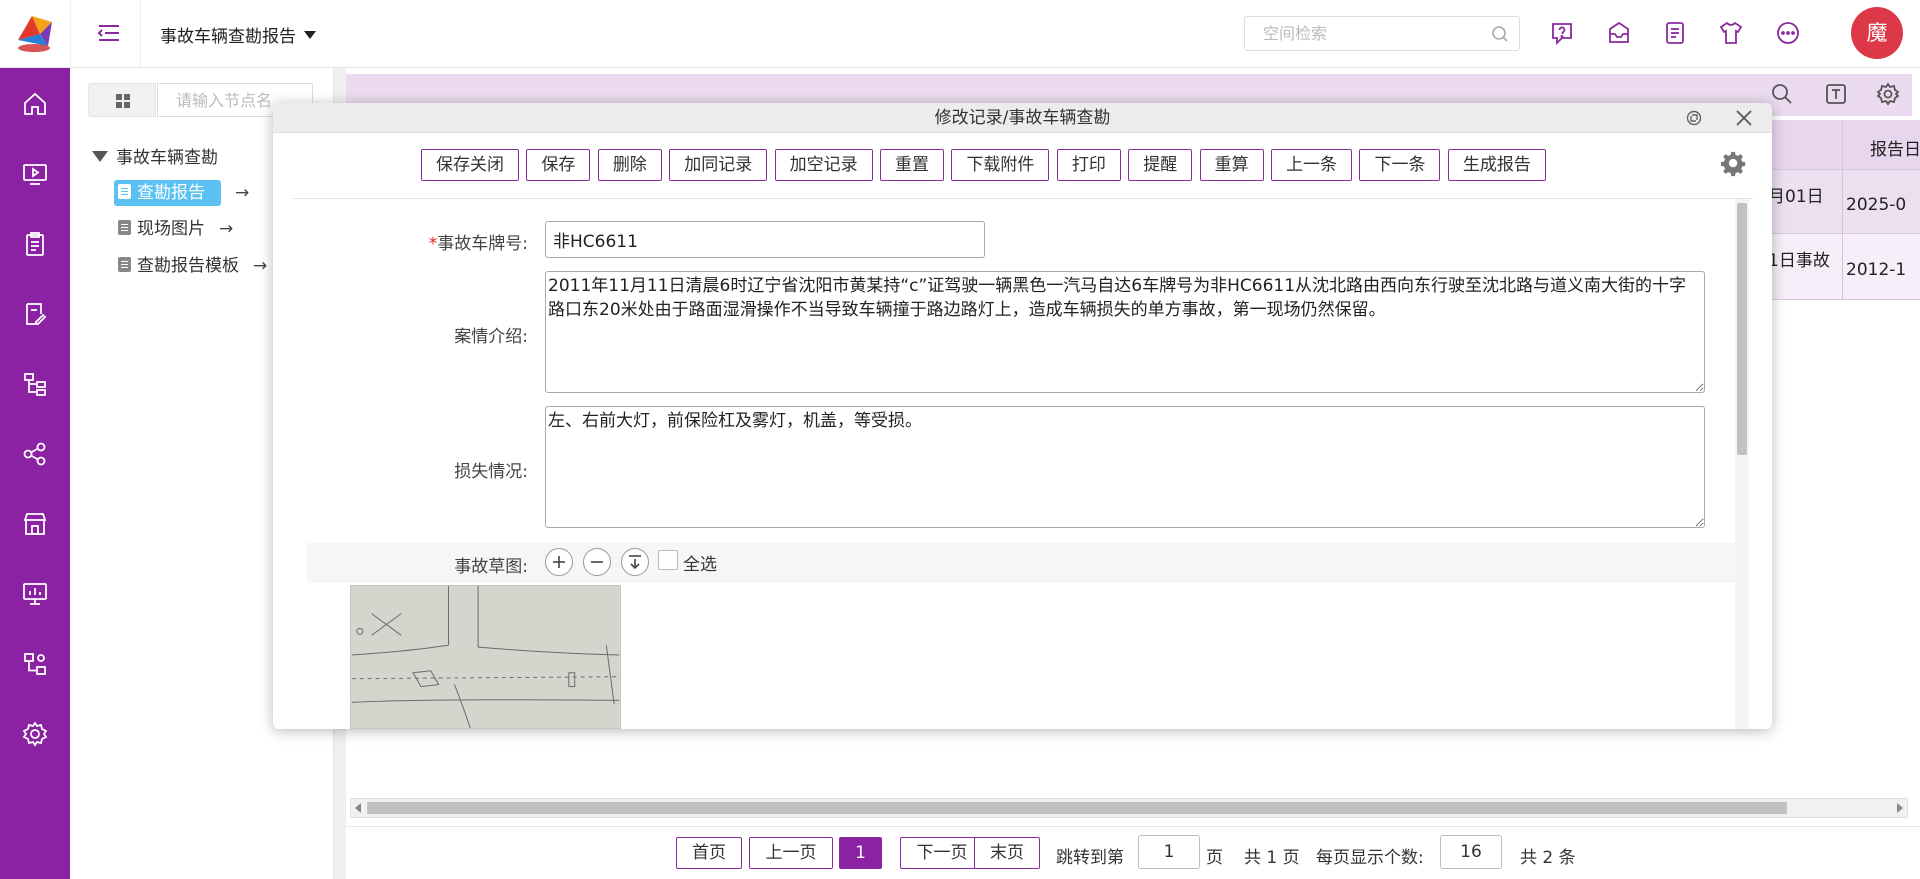 The height and width of the screenshot is (879, 1920). Describe the element at coordinates (1840, 210) in the screenshot. I see `record-table-fragment: 报告日 月01日 2025-0 1日事故 2012-1` at that location.